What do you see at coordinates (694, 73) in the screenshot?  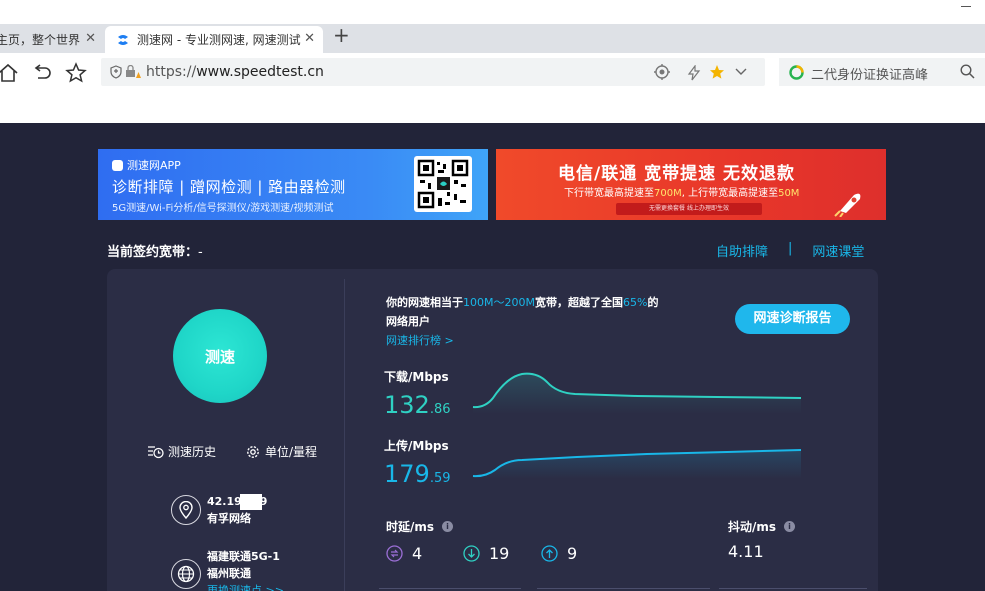 I see `lightning-icon` at bounding box center [694, 73].